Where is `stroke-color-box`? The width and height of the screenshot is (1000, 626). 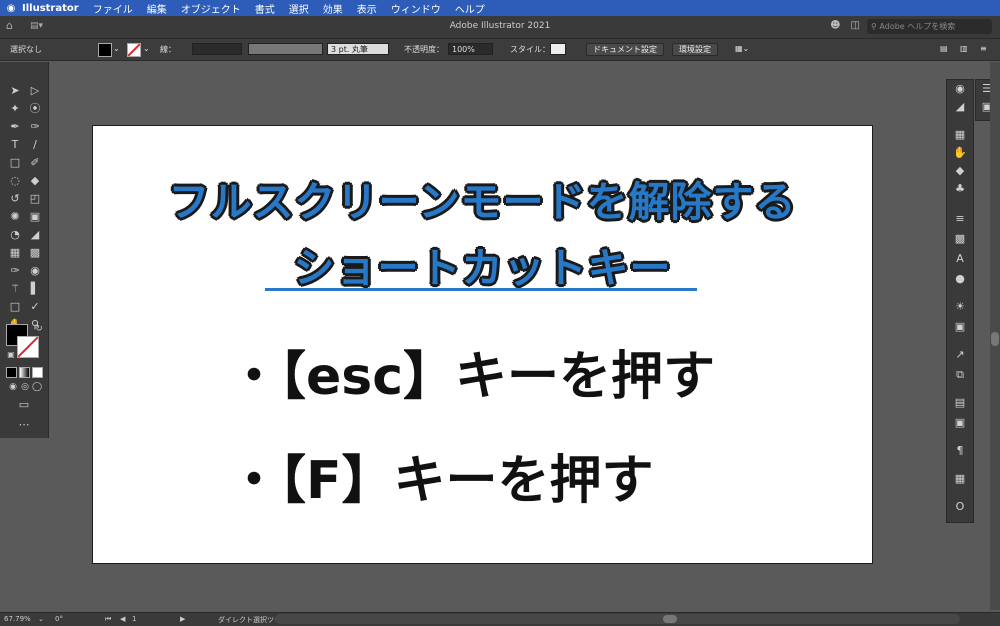
stroke-color-box is located at coordinates (28, 347).